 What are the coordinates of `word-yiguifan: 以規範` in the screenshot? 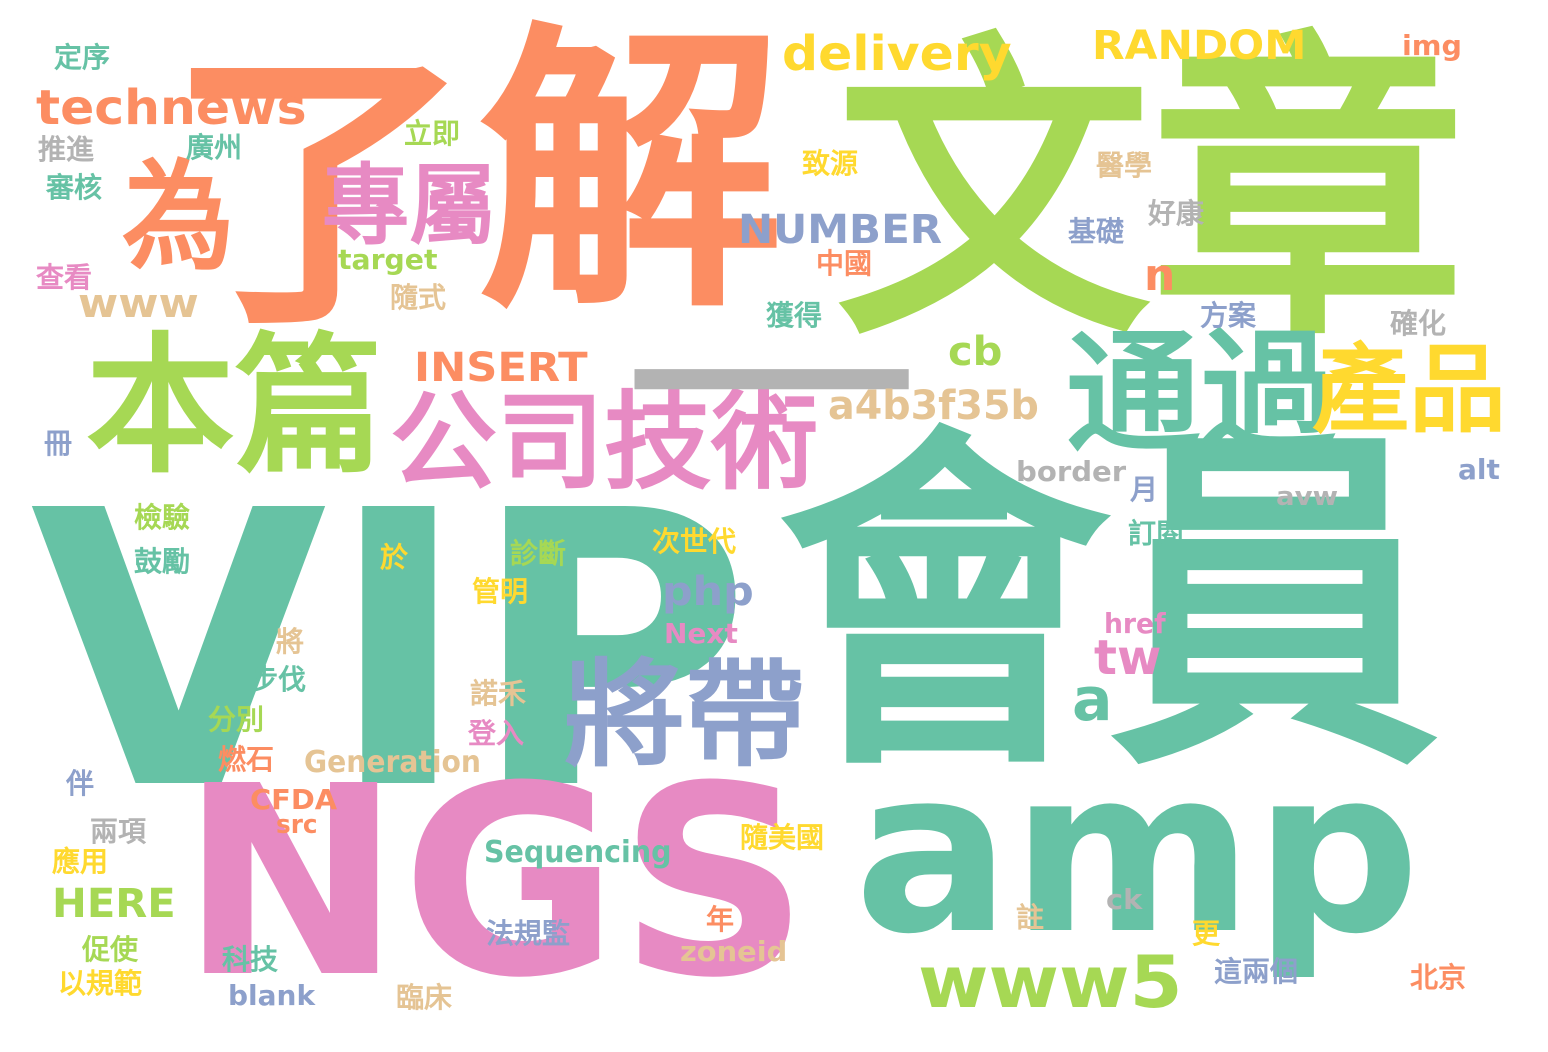 It's located at (100, 983).